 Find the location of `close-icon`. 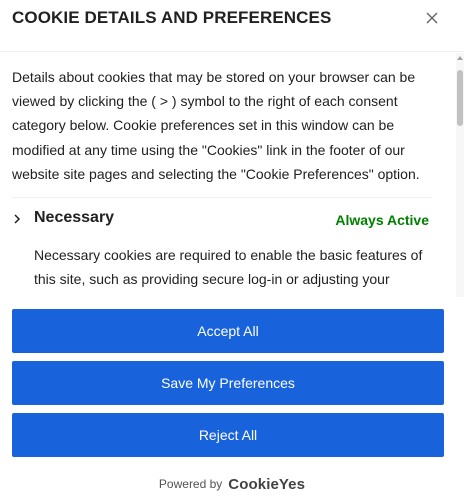

close-icon is located at coordinates (432, 18).